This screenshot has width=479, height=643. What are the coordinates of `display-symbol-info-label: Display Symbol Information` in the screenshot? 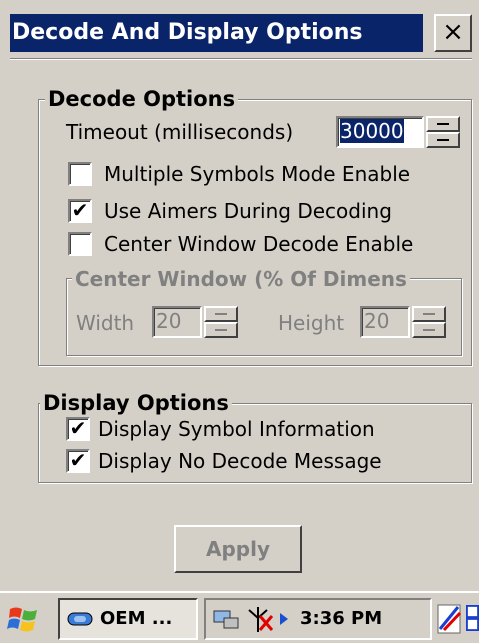 It's located at (236, 429).